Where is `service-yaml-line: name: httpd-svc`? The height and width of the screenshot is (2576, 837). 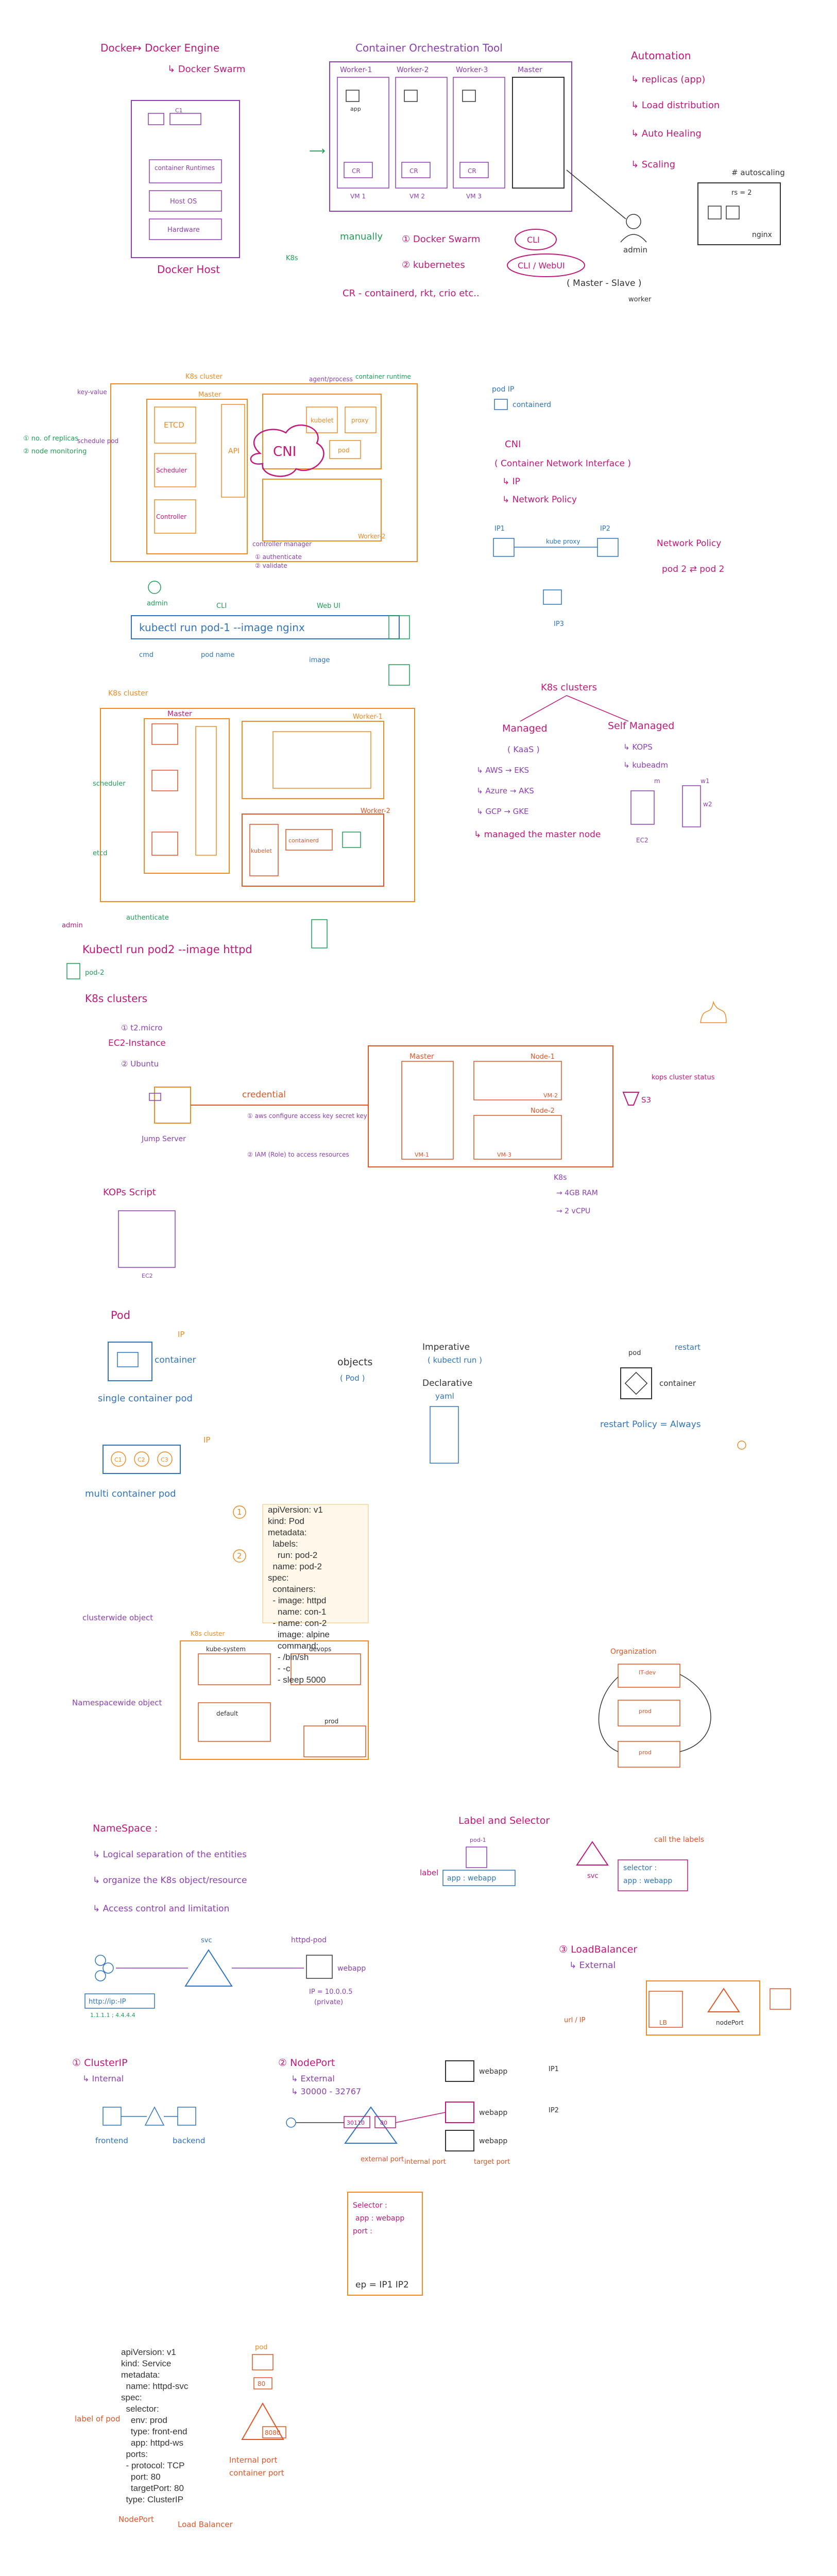
service-yaml-line: name: httpd-svc is located at coordinates (155, 2386).